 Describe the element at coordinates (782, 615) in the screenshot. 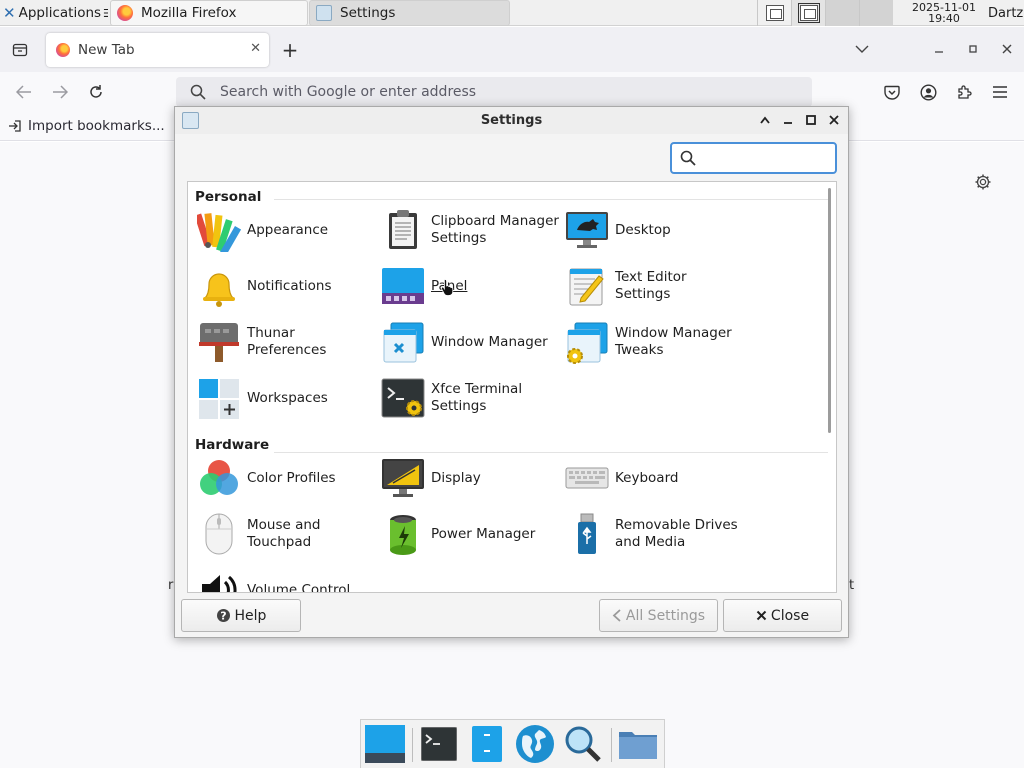

I see `close-dialog-button: Close` at that location.